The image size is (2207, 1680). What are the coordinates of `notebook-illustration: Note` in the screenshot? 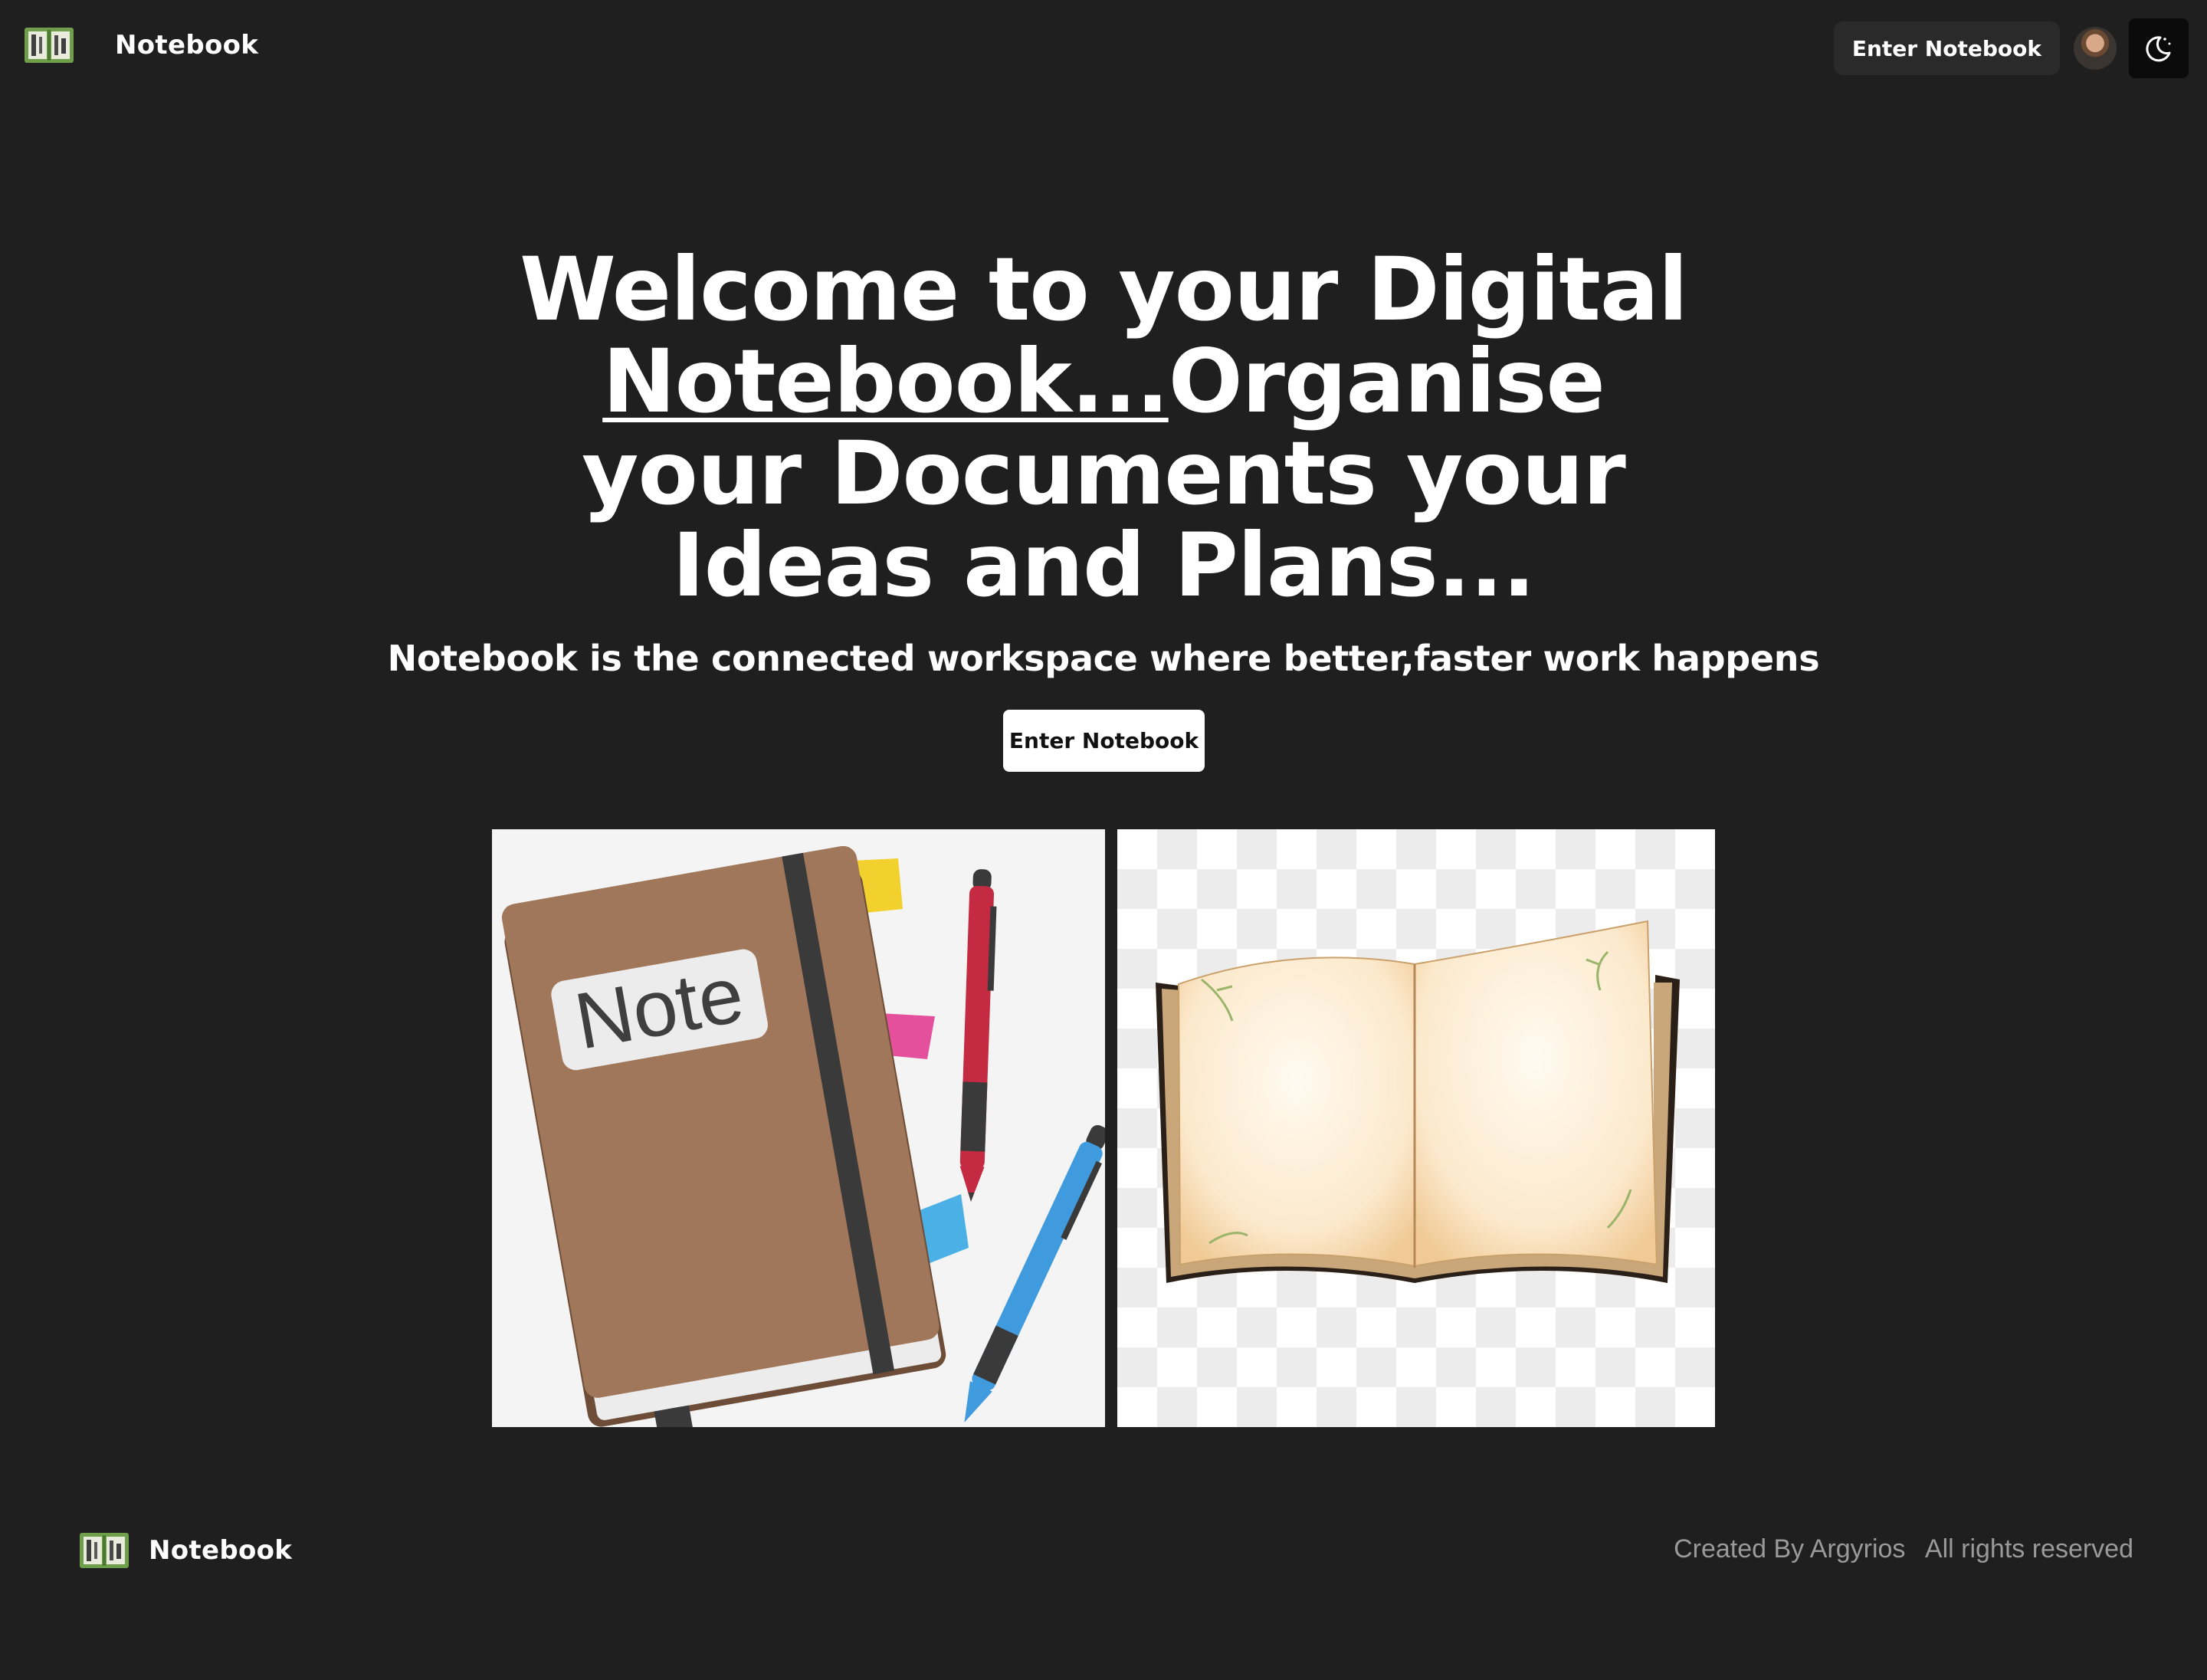 It's located at (798, 1128).